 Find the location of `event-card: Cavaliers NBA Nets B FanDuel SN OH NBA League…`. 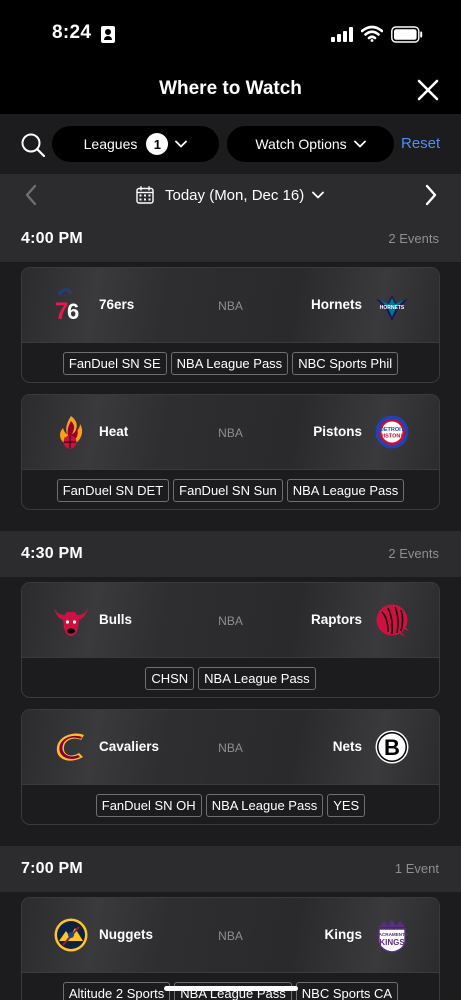

event-card: Cavaliers NBA Nets B FanDuel SN OH NBA League… is located at coordinates (230, 767).